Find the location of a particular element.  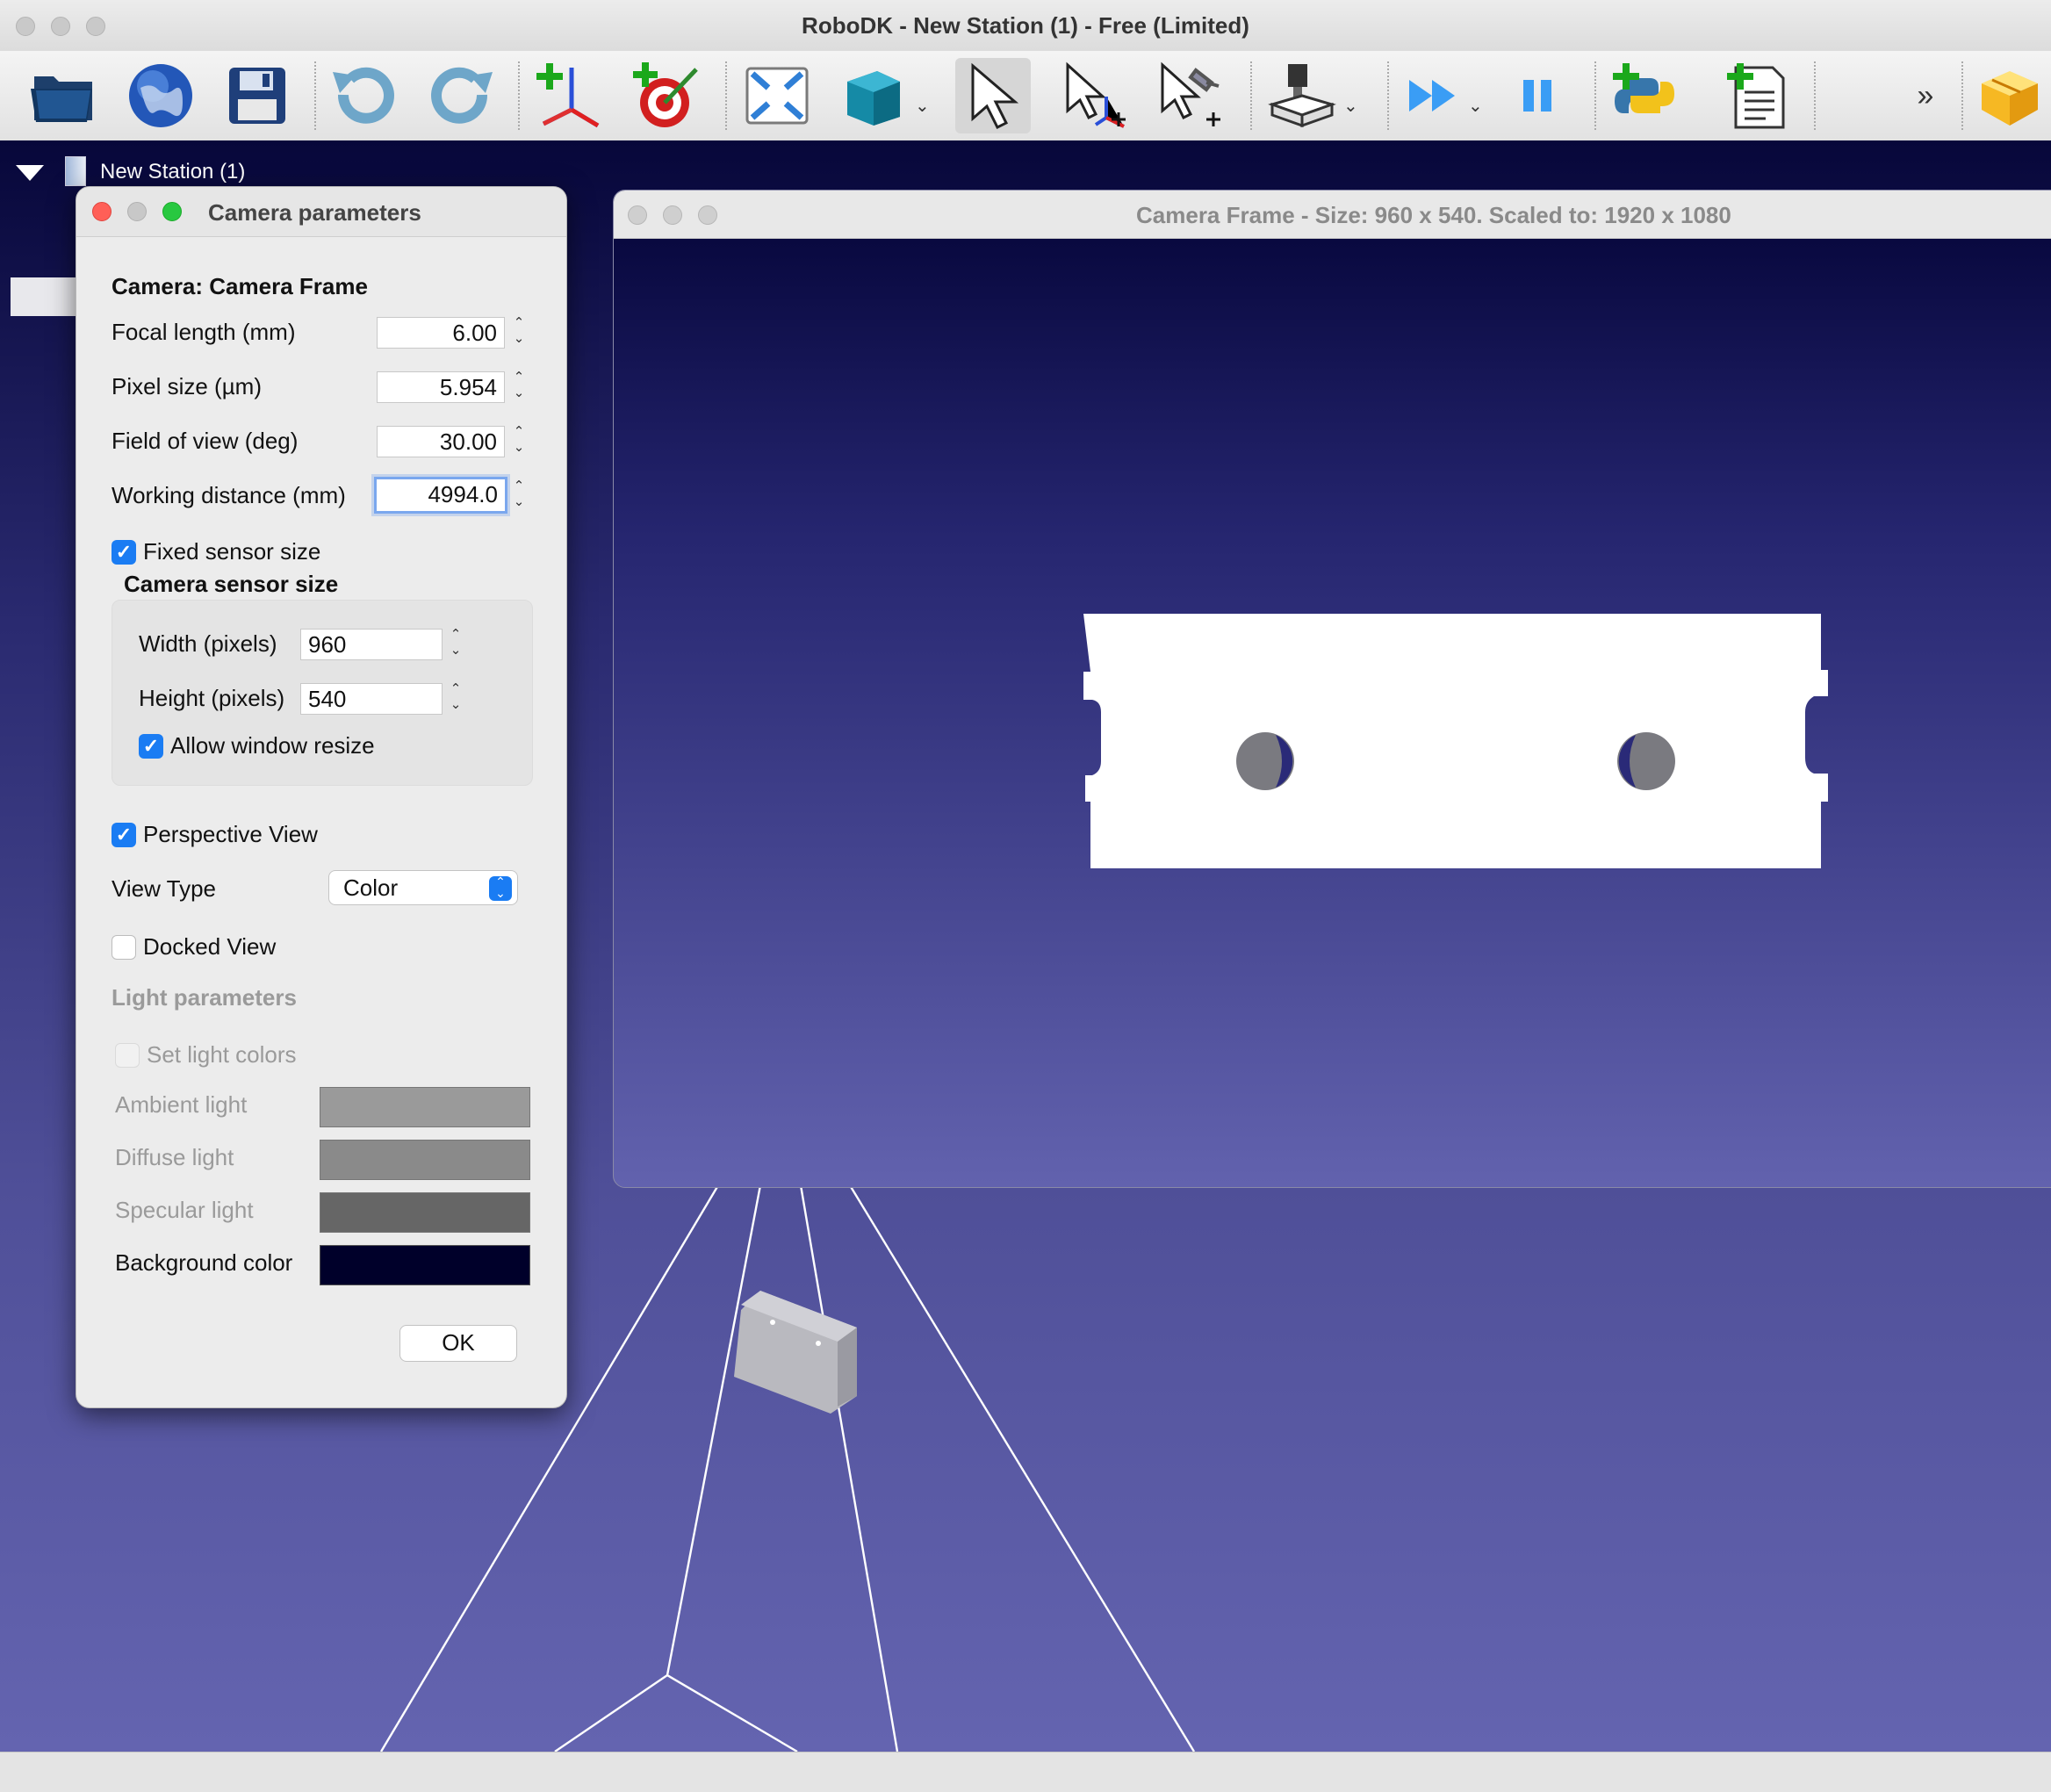

open-button is located at coordinates (64, 95).